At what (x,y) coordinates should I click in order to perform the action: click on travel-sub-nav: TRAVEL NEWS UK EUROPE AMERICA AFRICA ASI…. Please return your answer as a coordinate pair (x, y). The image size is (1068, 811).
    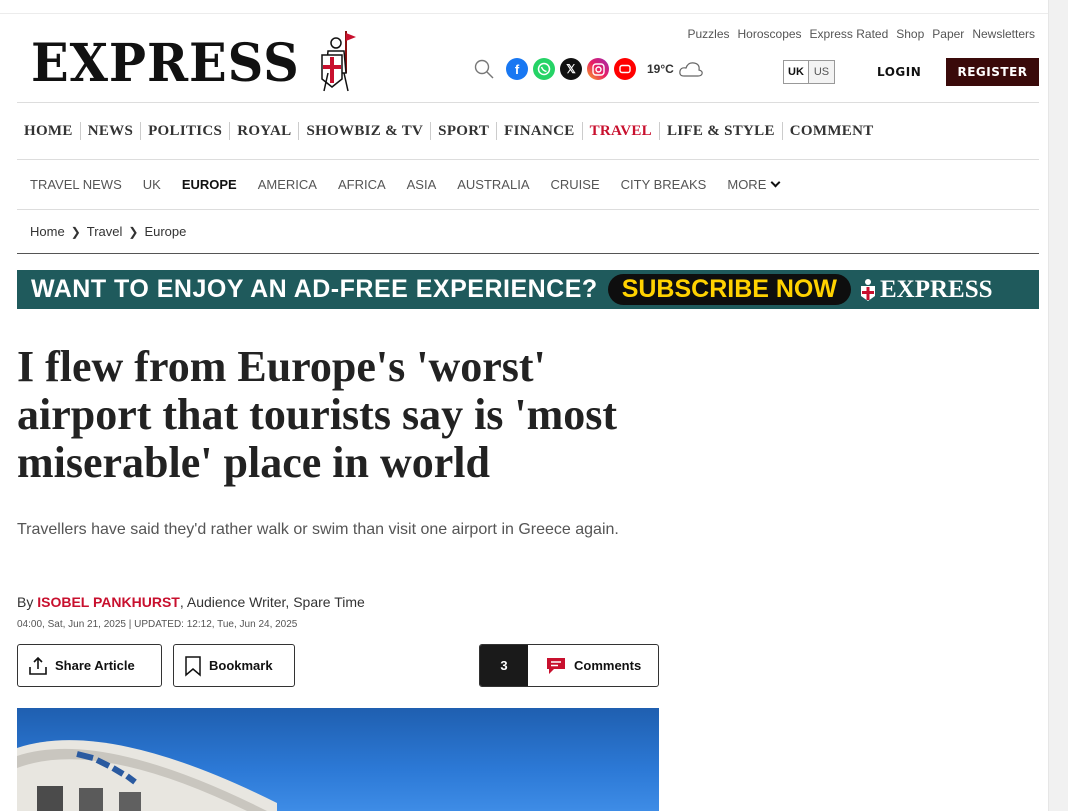
    Looking at the image, I should click on (528, 185).